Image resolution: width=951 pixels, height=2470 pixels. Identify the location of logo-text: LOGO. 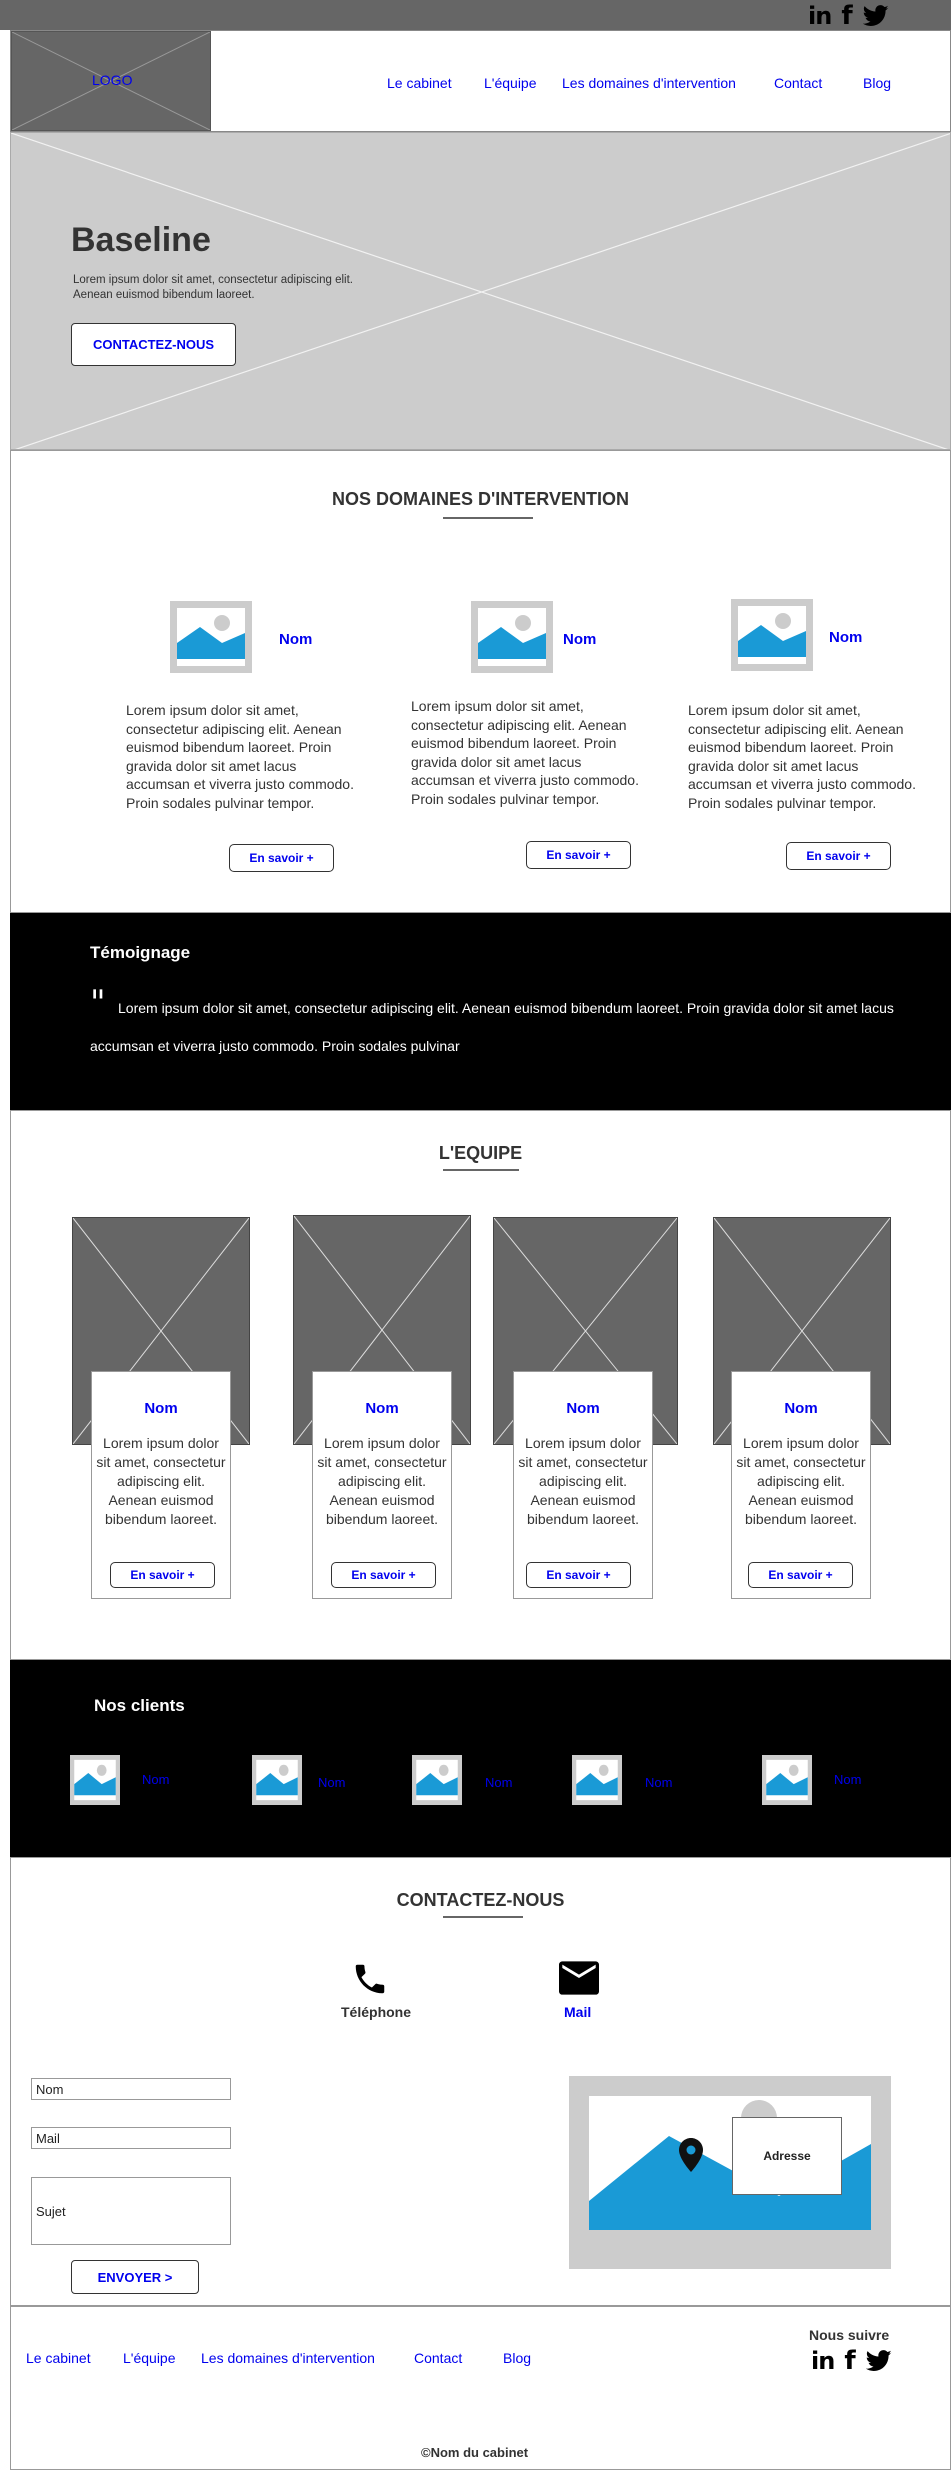
(112, 80).